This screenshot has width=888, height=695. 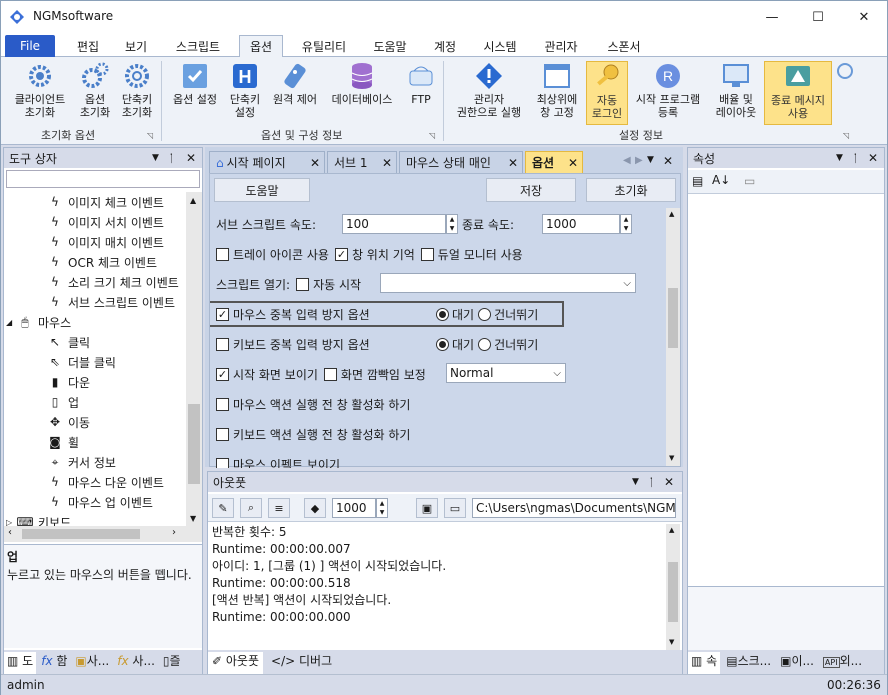 What do you see at coordinates (362, 162) in the screenshot?
I see `tab-sub-1: 서브 1 ✕` at bounding box center [362, 162].